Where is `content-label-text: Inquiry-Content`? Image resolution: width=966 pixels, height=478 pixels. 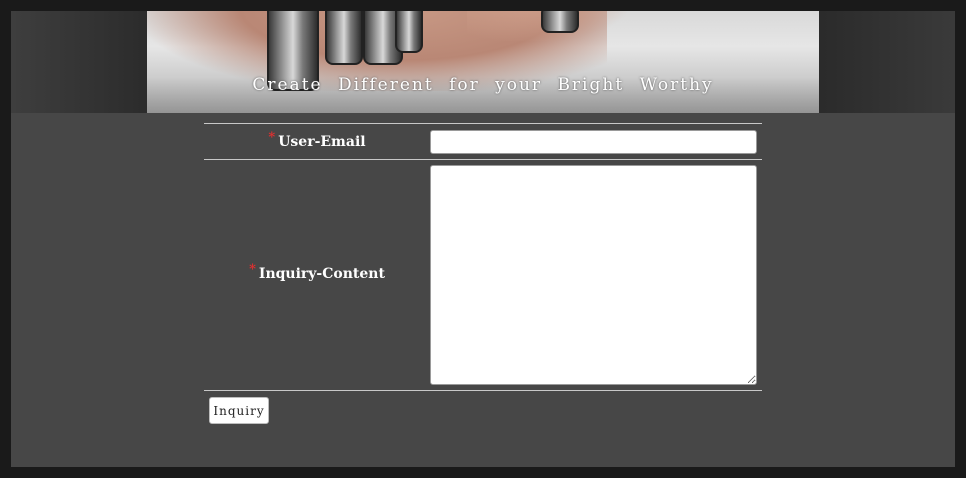 content-label-text: Inquiry-Content is located at coordinates (321, 274).